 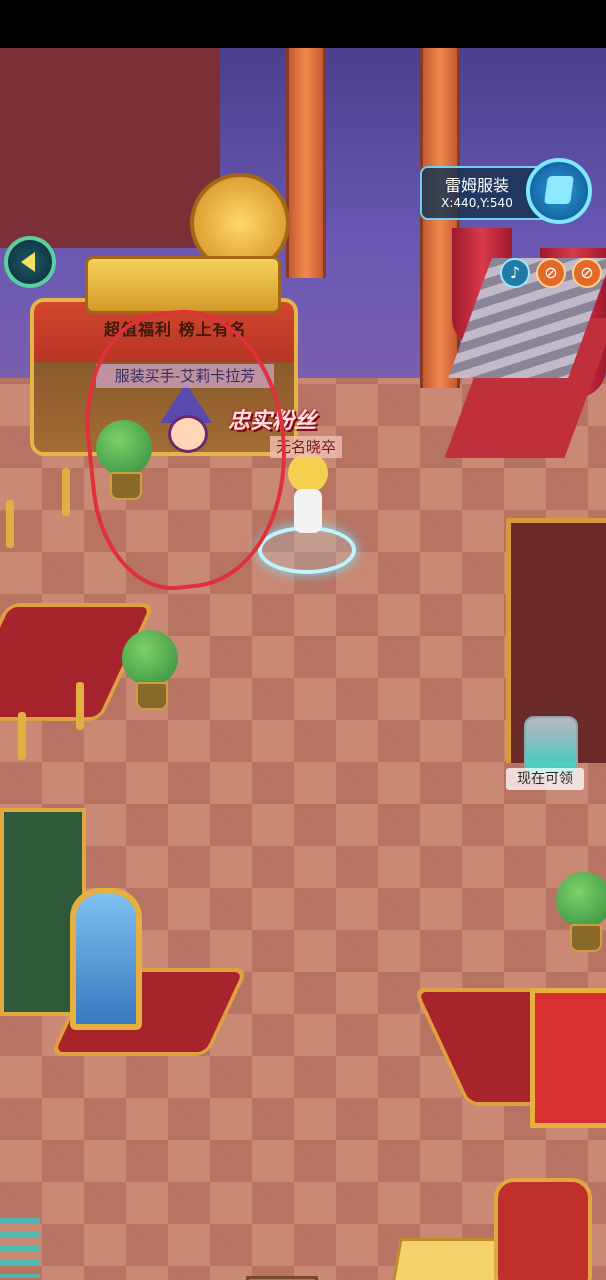 What do you see at coordinates (477, 203) in the screenshot?
I see `location-coordinates: X:440,Y:540` at bounding box center [477, 203].